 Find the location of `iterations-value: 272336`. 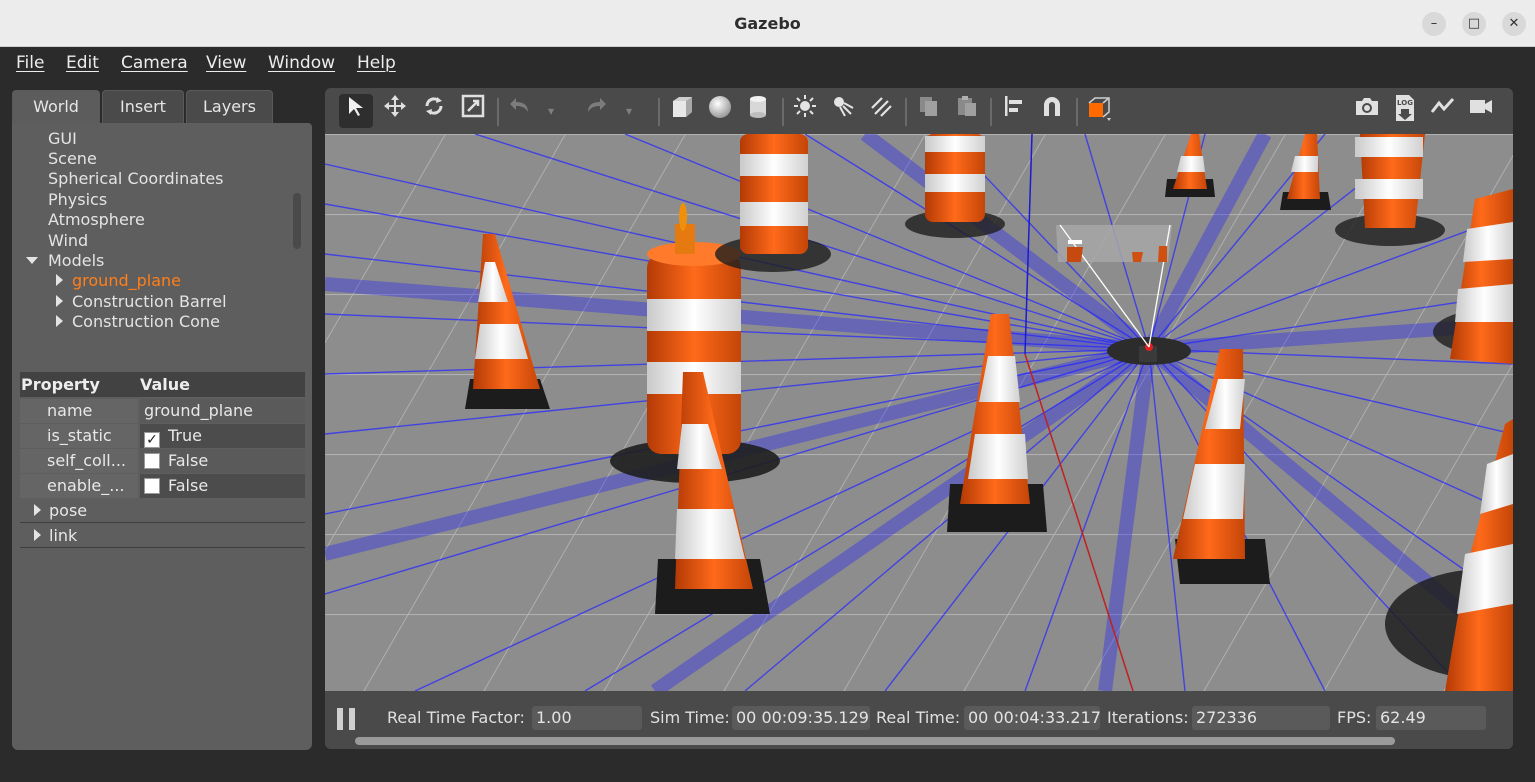

iterations-value: 272336 is located at coordinates (1261, 718).